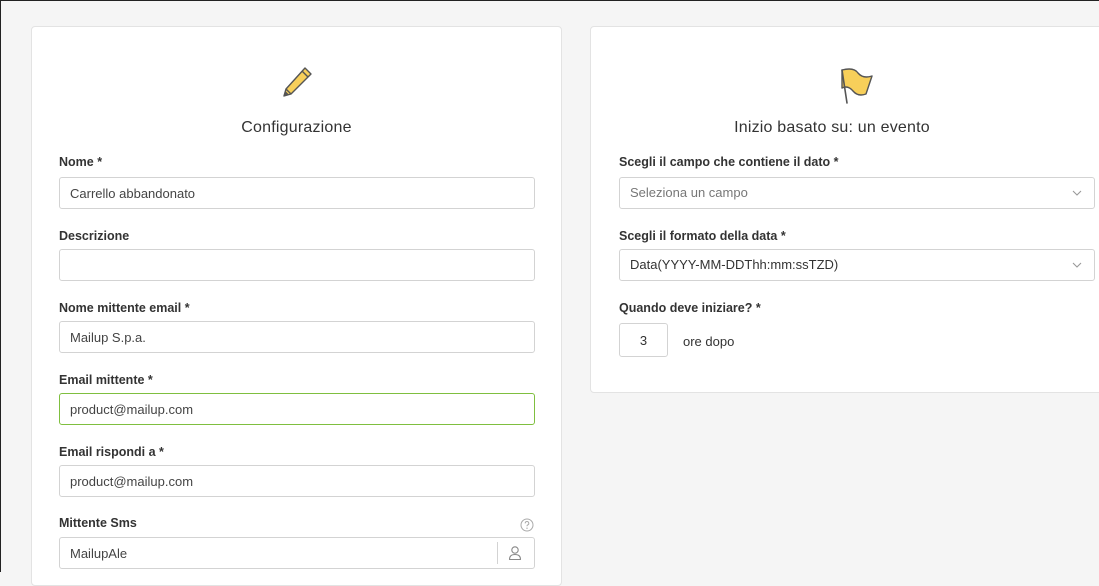 The height and width of the screenshot is (586, 1099). What do you see at coordinates (98, 523) in the screenshot?
I see `sms-sender-label: Mittente Sms` at bounding box center [98, 523].